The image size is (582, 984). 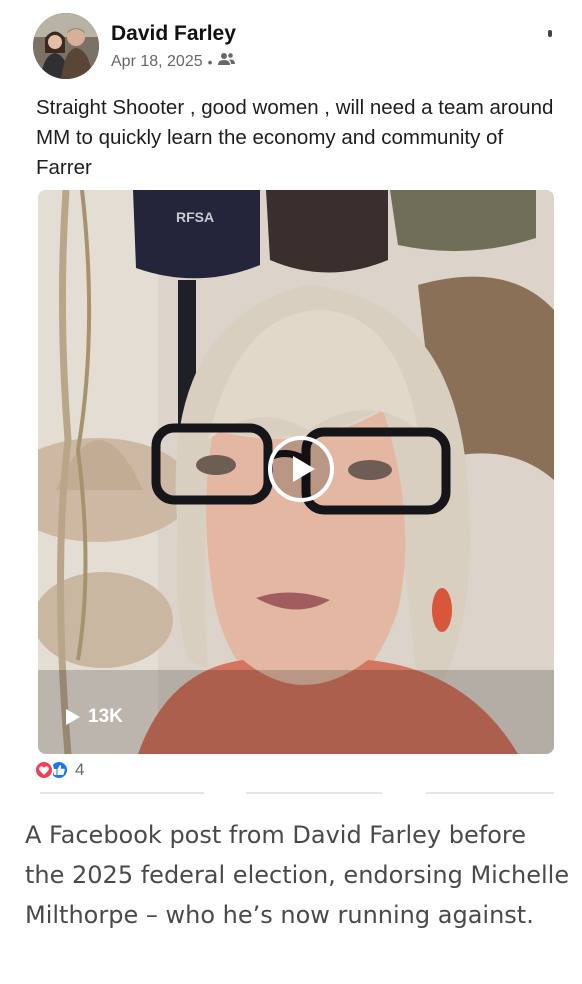 What do you see at coordinates (550, 33) in the screenshot?
I see `more-options-icon` at bounding box center [550, 33].